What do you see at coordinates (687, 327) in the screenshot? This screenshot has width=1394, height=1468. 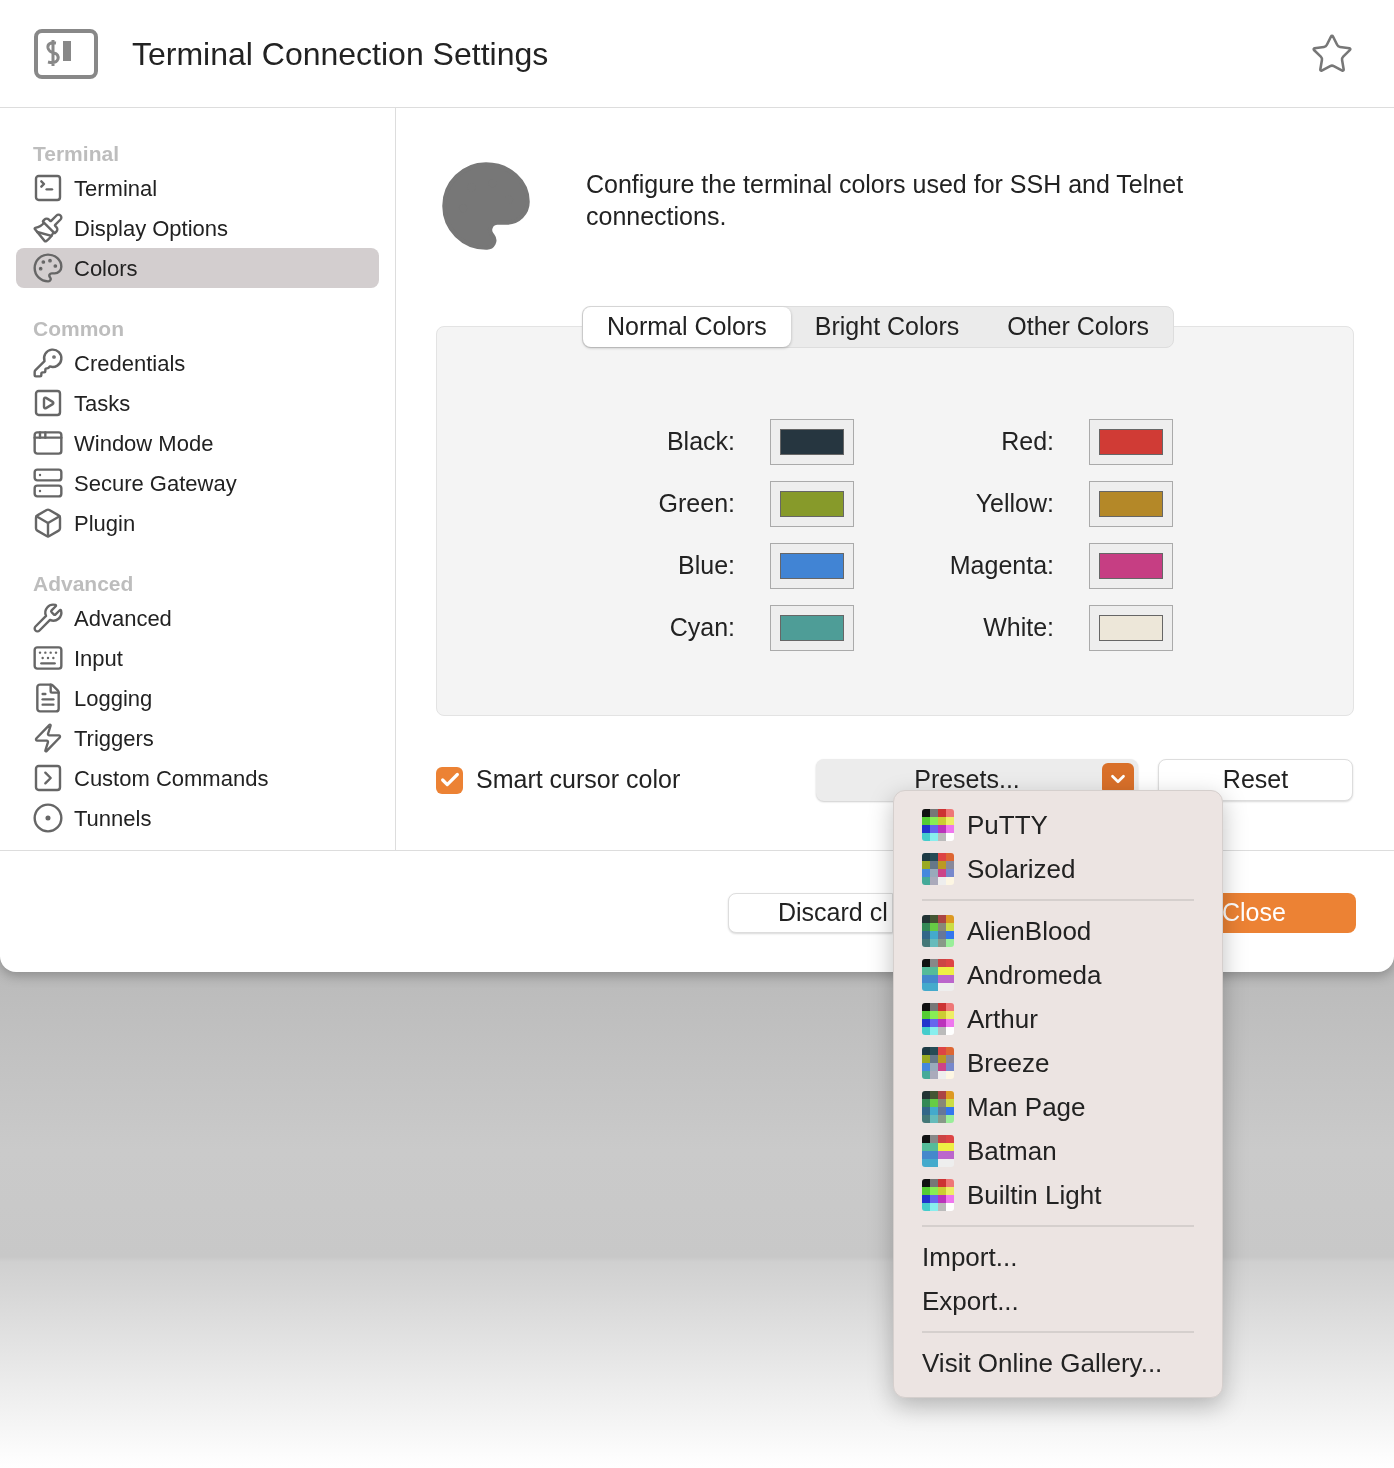 I see `tab: Normal Colors` at bounding box center [687, 327].